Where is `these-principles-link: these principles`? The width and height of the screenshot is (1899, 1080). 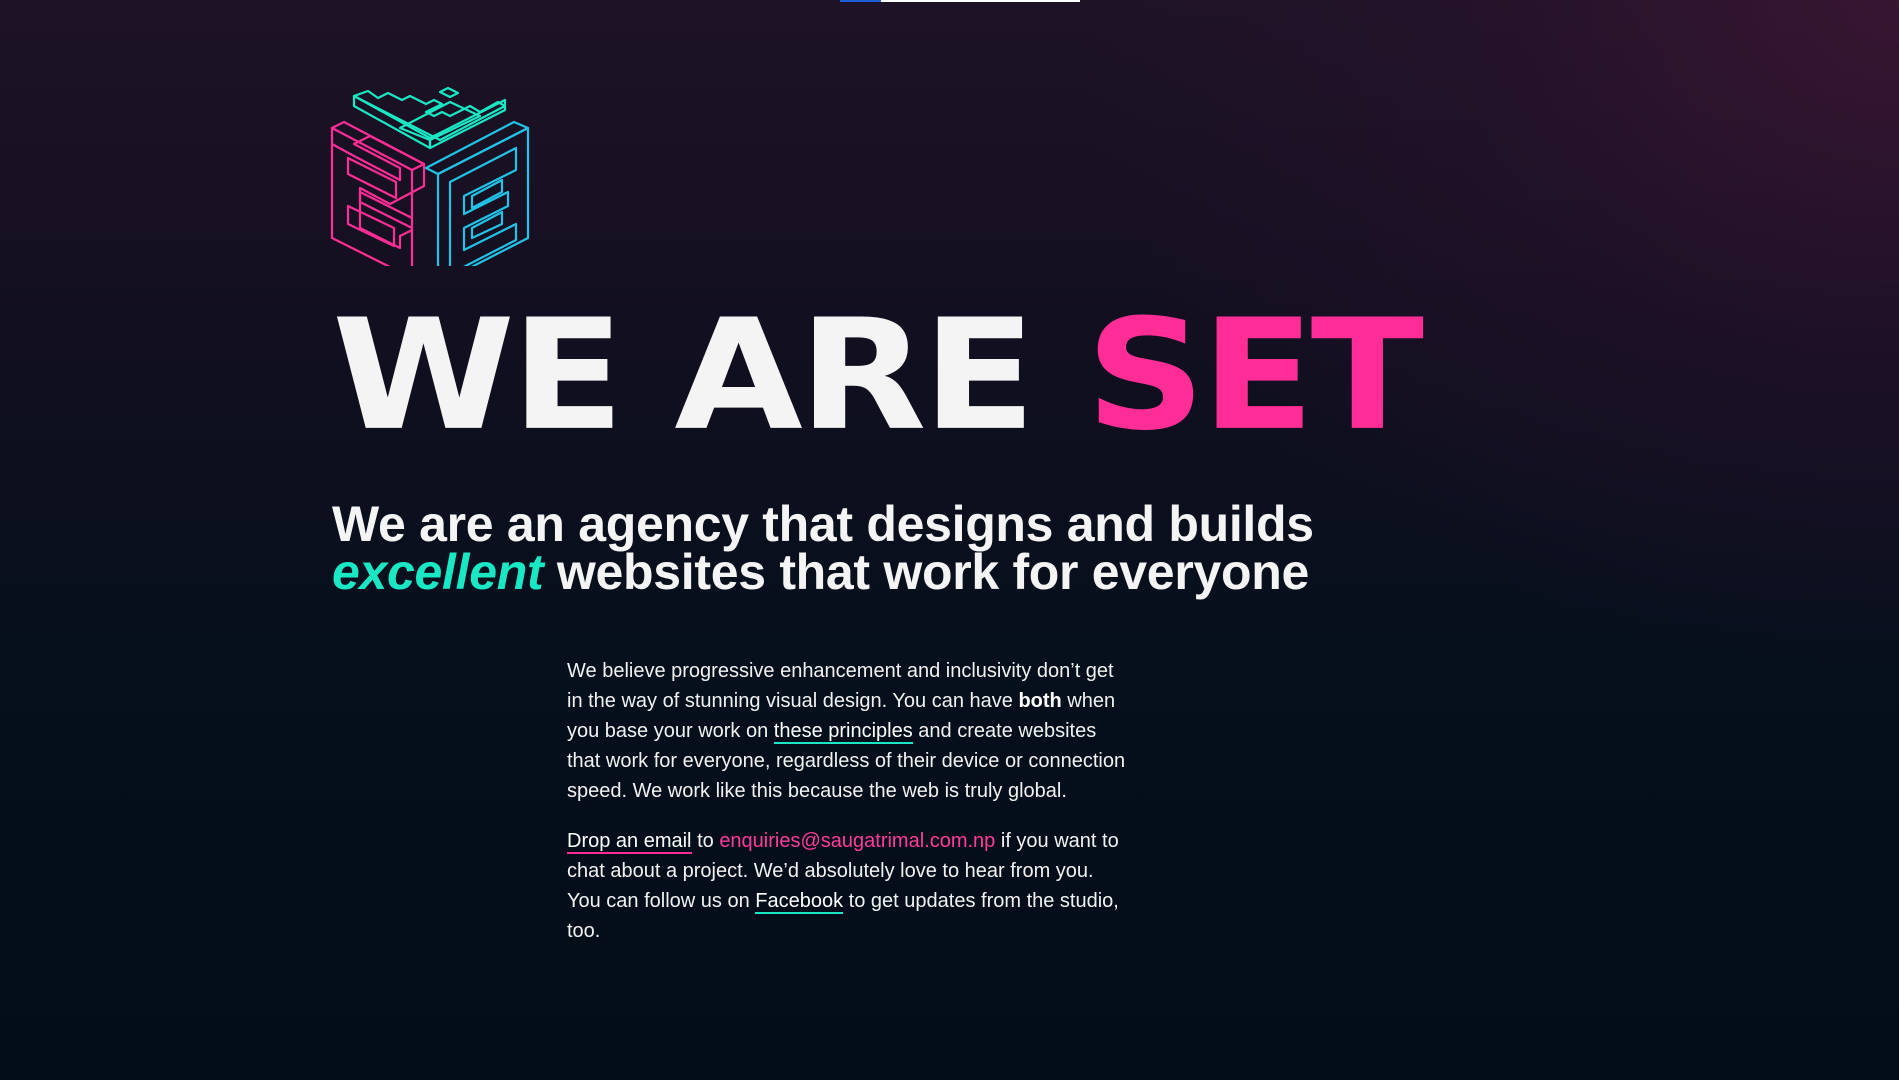
these-principles-link: these principles is located at coordinates (843, 732).